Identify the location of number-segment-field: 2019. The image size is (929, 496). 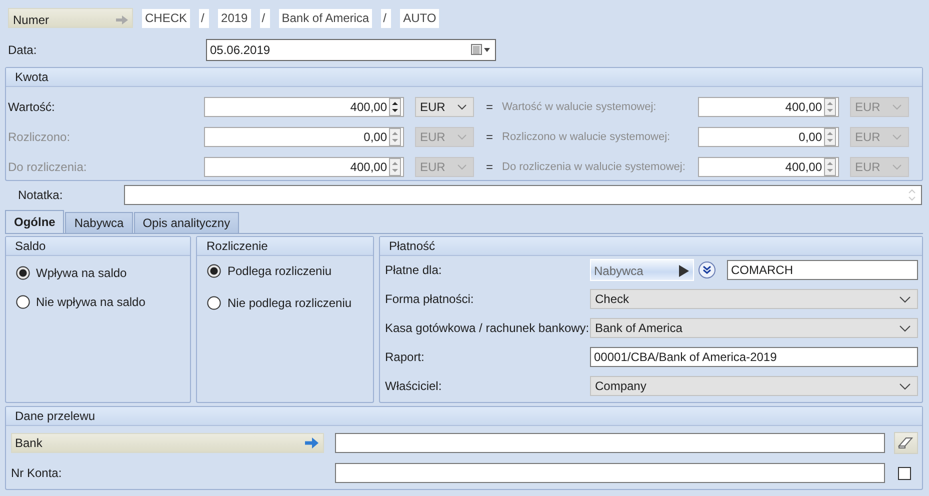
(234, 18).